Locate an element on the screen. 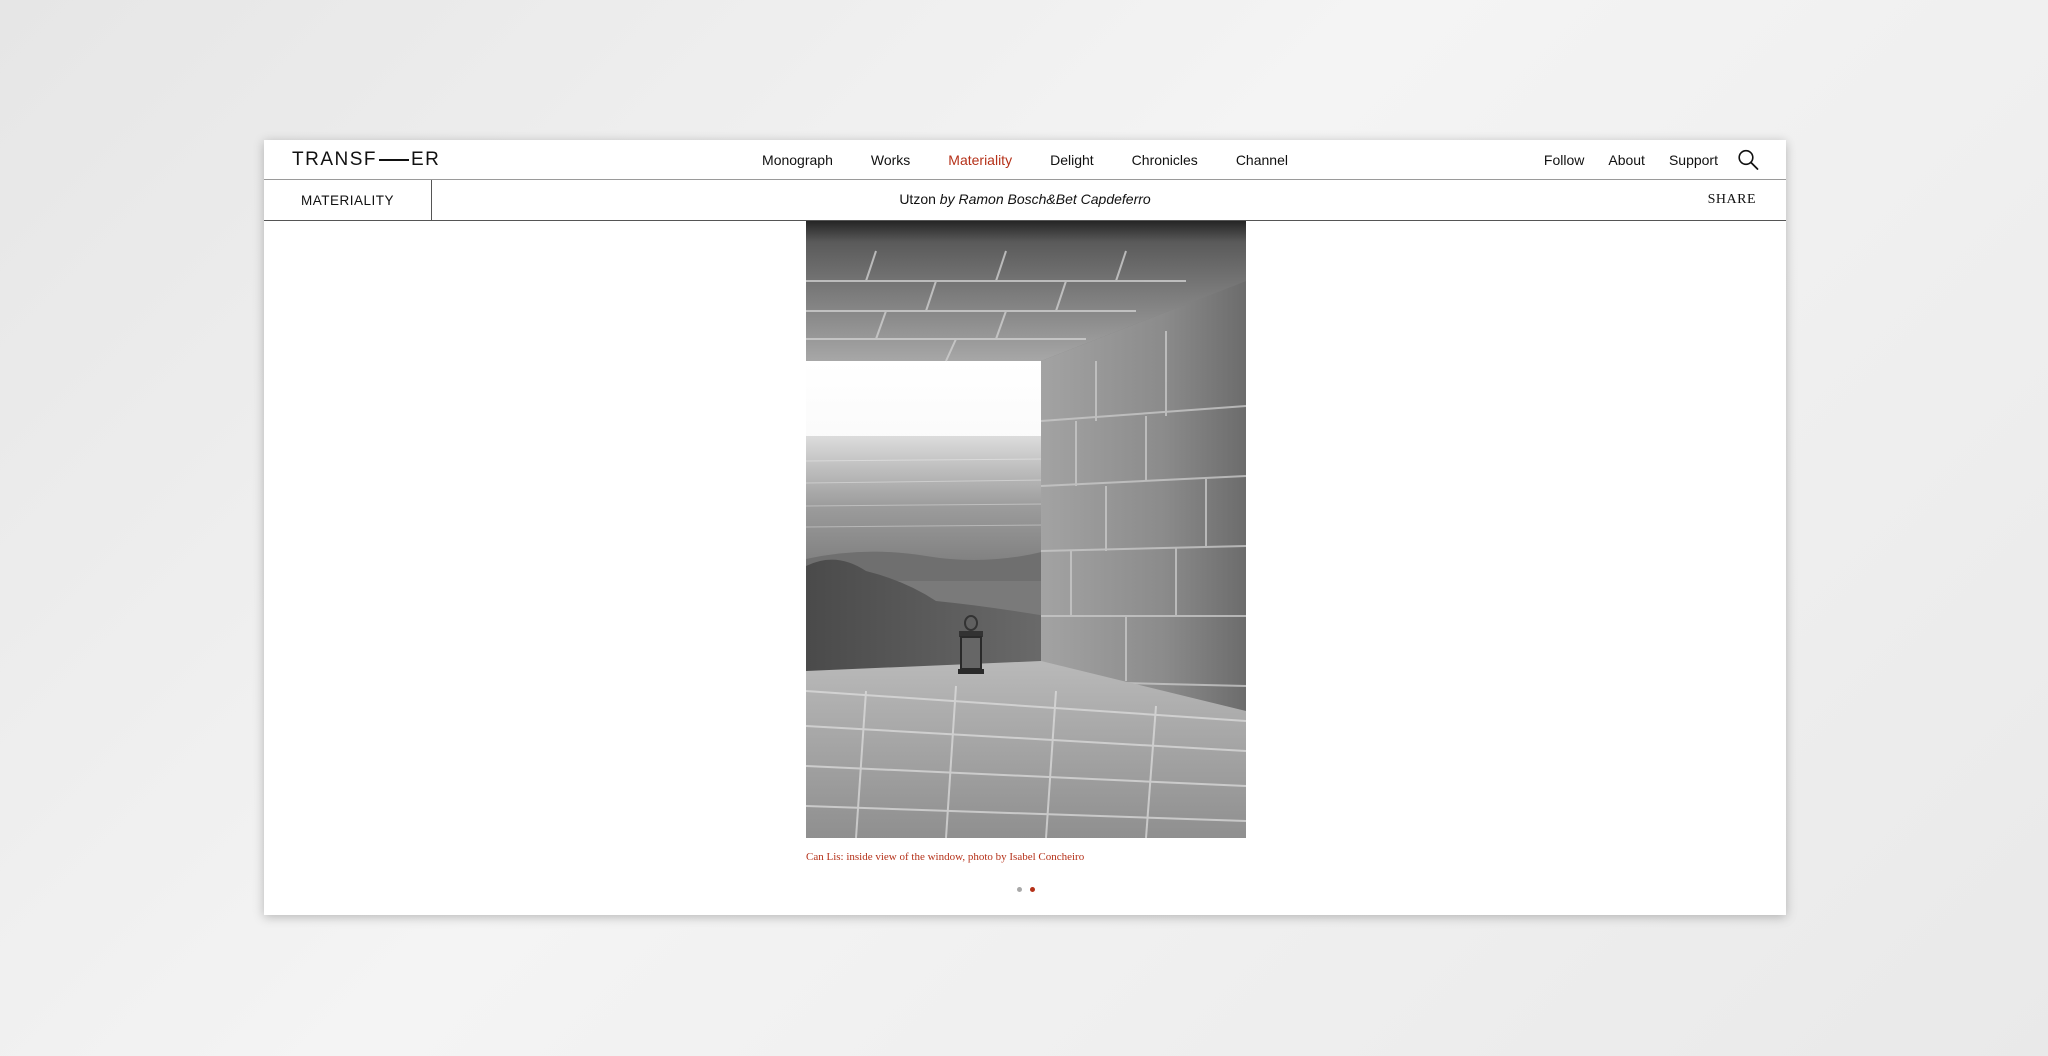 This screenshot has height=1056, width=2048. secondary-menu: Follow About Support is located at coordinates (1619, 160).